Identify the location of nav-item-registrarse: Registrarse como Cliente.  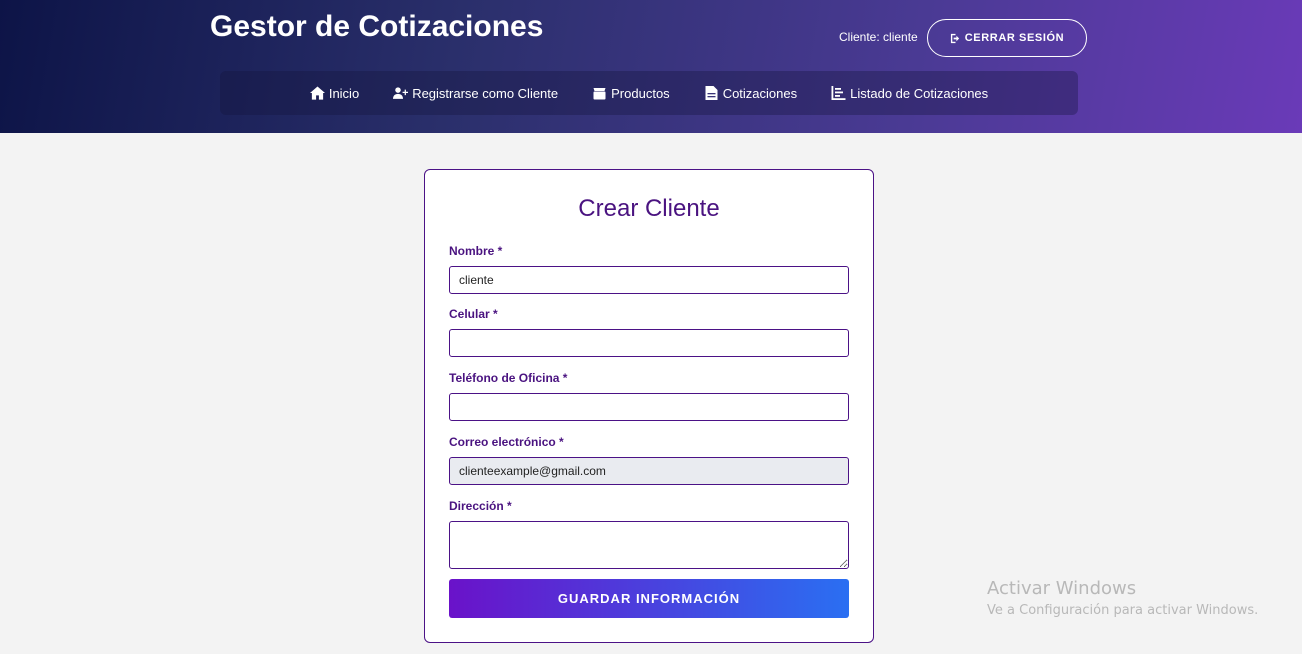
(475, 93).